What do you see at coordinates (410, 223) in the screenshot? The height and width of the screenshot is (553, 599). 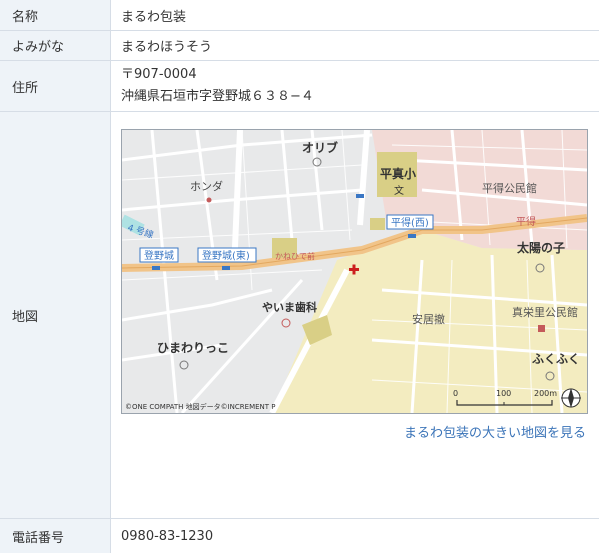 I see `label-heitoku-nishi: 平得(西)` at bounding box center [410, 223].